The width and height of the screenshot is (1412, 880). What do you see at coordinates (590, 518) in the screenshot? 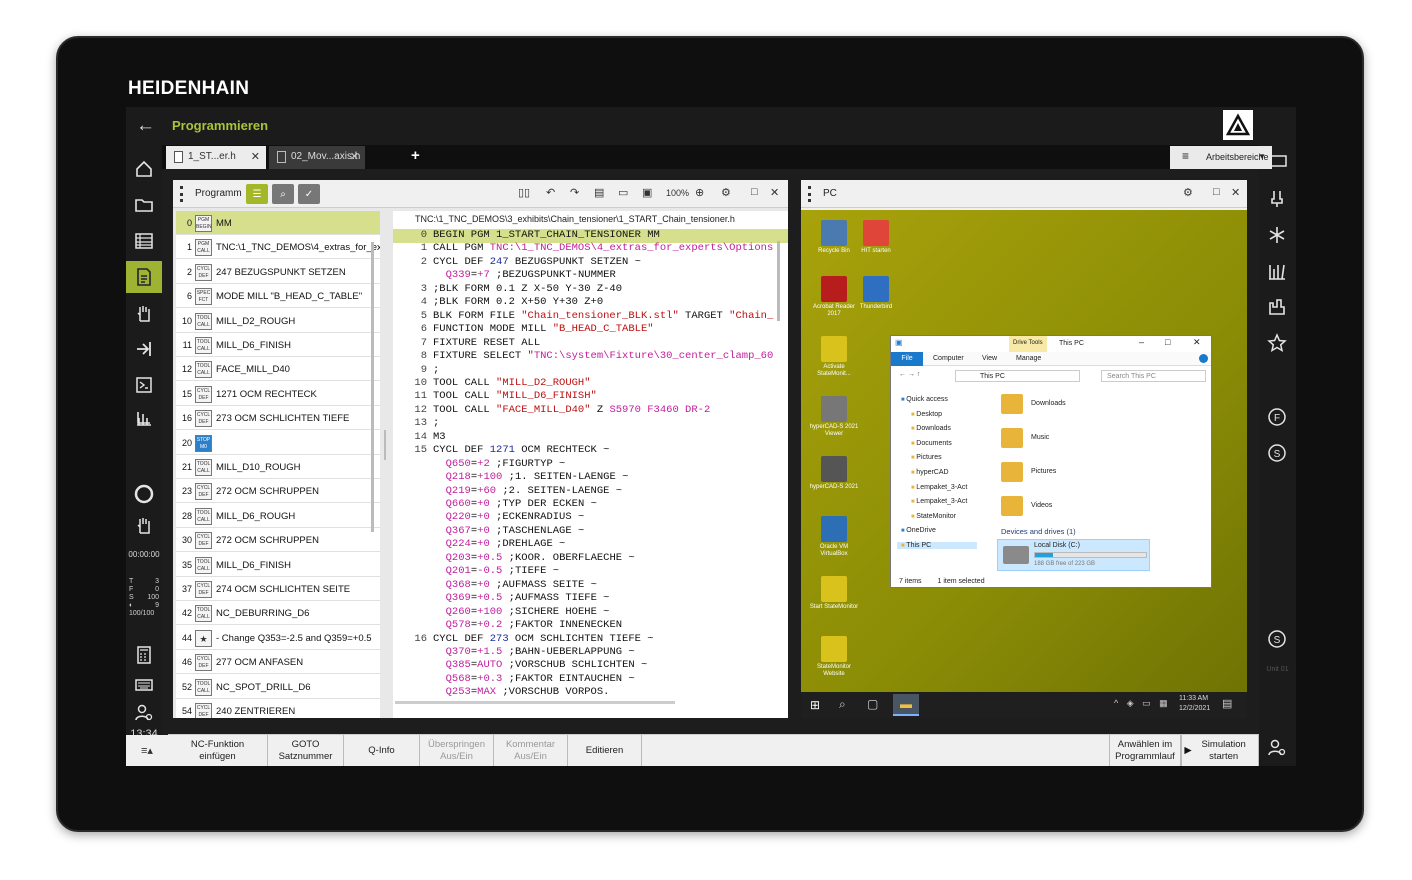
I see `code-line: Q220=+0 ;ECKENRADIUS ~` at bounding box center [590, 518].